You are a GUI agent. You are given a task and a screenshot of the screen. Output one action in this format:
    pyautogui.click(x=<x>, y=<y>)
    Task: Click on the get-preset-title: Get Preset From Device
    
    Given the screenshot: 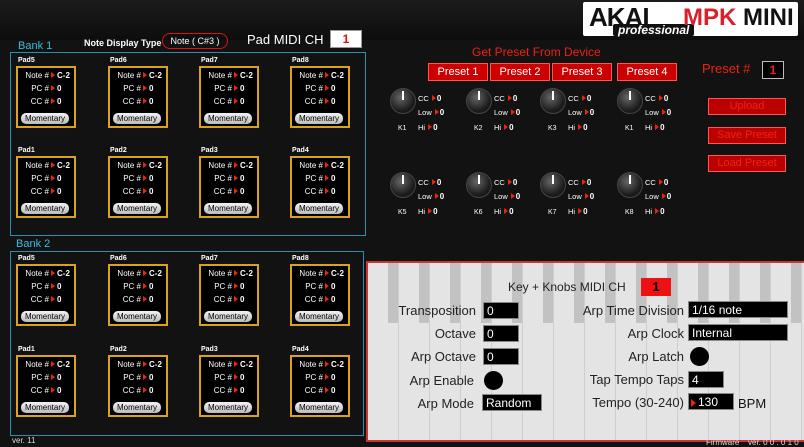 What is the action you would take?
    pyautogui.click(x=536, y=52)
    